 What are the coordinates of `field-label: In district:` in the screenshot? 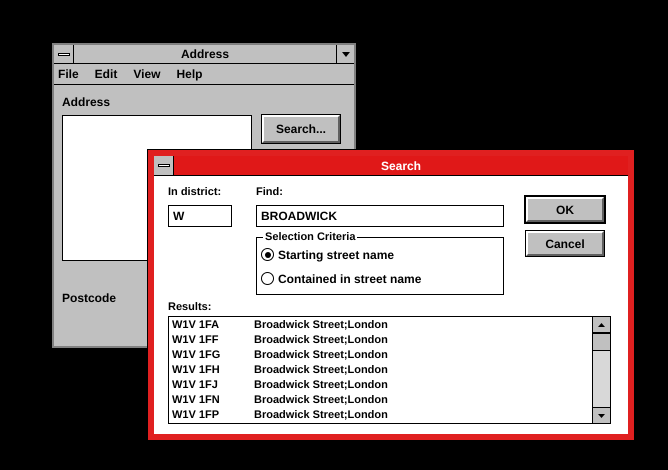 It's located at (195, 192).